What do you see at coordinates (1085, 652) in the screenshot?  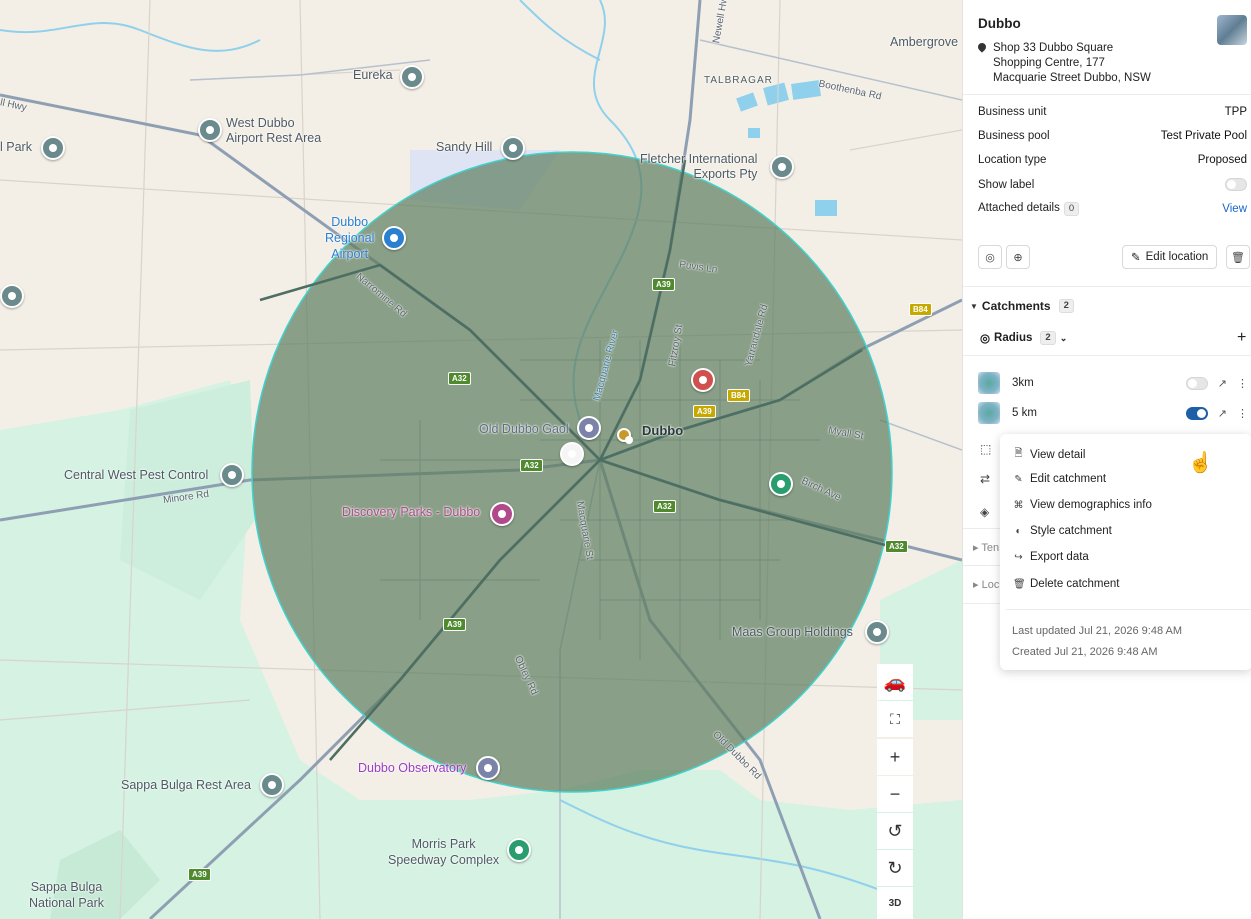 I see `created-text: Created Jul 21, 2026 9:48 AM` at bounding box center [1085, 652].